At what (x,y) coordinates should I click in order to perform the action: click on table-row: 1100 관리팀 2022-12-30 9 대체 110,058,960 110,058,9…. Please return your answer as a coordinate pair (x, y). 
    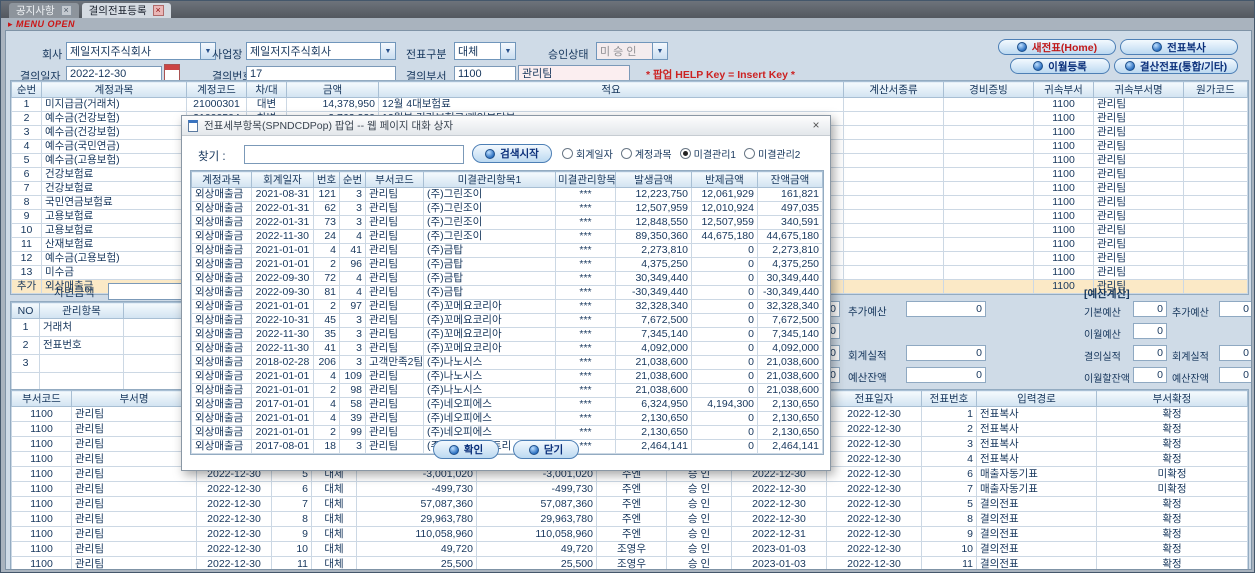
    Looking at the image, I should click on (629, 534).